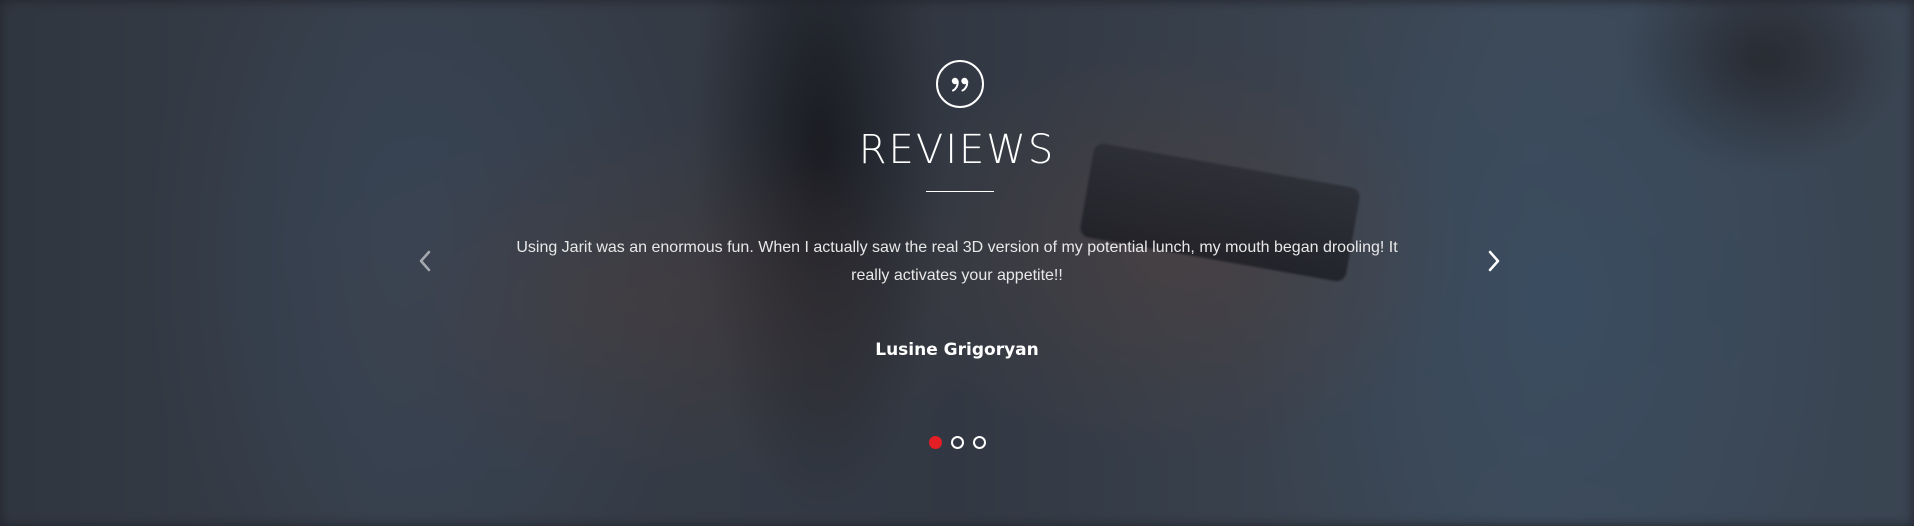 The width and height of the screenshot is (1914, 526). What do you see at coordinates (960, 191) in the screenshot?
I see `title-divider` at bounding box center [960, 191].